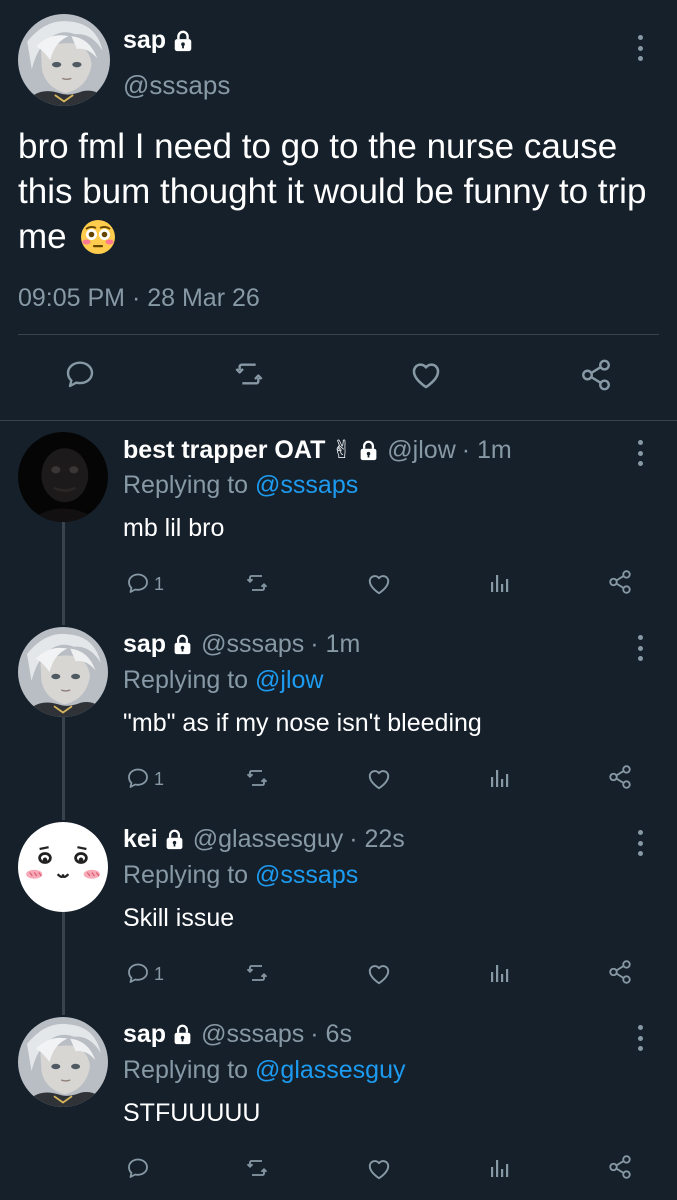  Describe the element at coordinates (145, 40) in the screenshot. I see `author-name-text: sap` at that location.